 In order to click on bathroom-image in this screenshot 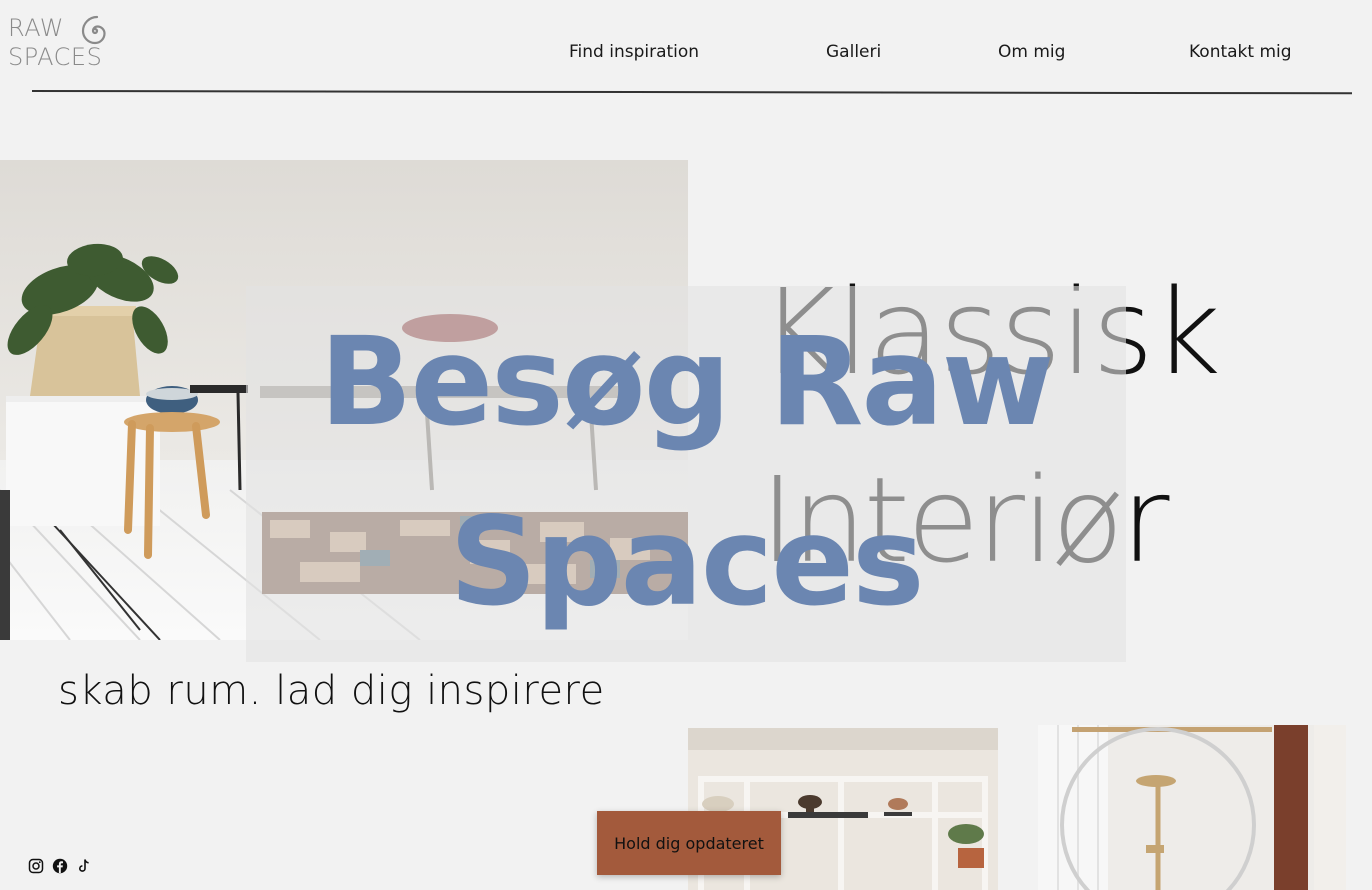, I will do `click(1192, 807)`.